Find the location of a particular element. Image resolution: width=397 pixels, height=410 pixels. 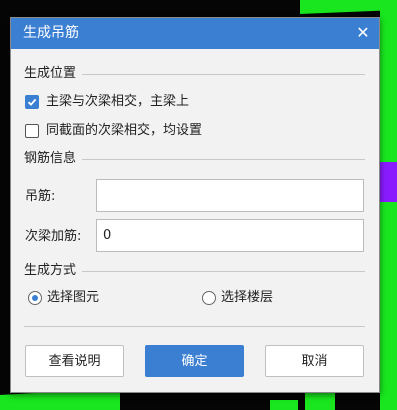

checkbox-unchecked-icon is located at coordinates (32, 131).